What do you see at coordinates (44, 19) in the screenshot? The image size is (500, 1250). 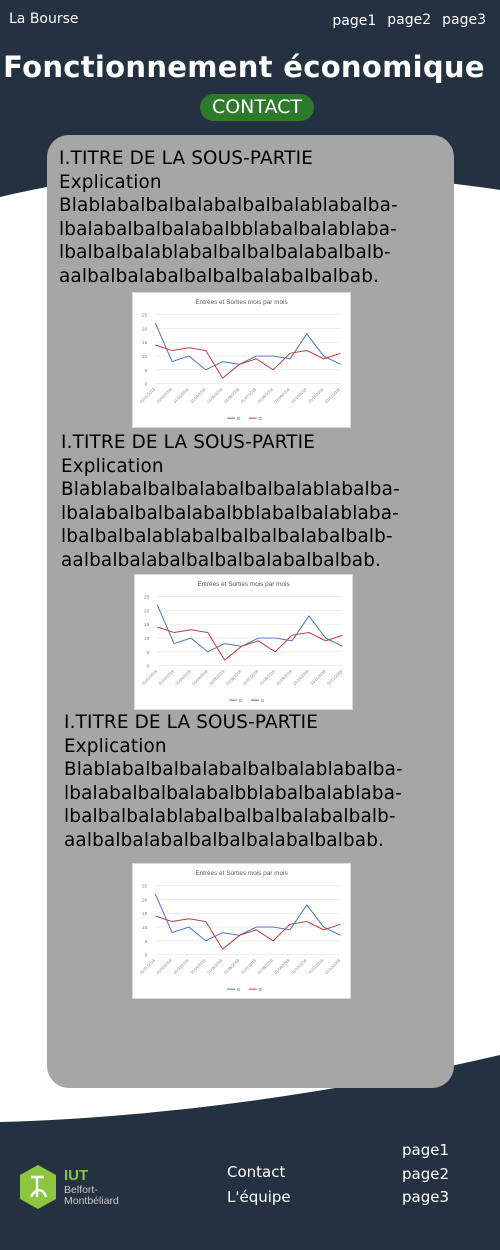 I see `brand-name: La Bourse` at bounding box center [44, 19].